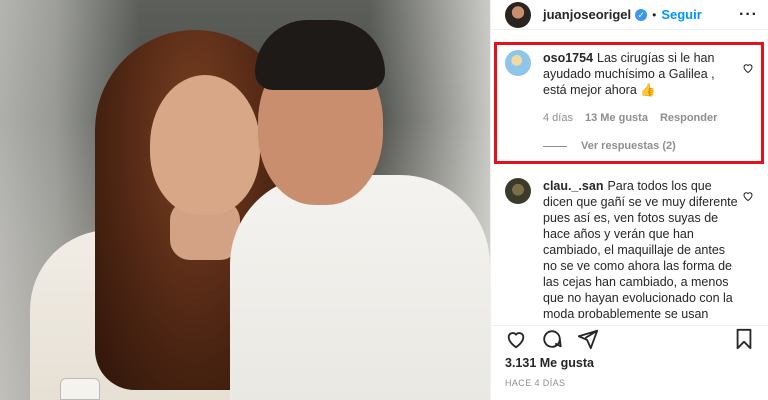  Describe the element at coordinates (558, 118) in the screenshot. I see `comment-time: 4 días` at that location.